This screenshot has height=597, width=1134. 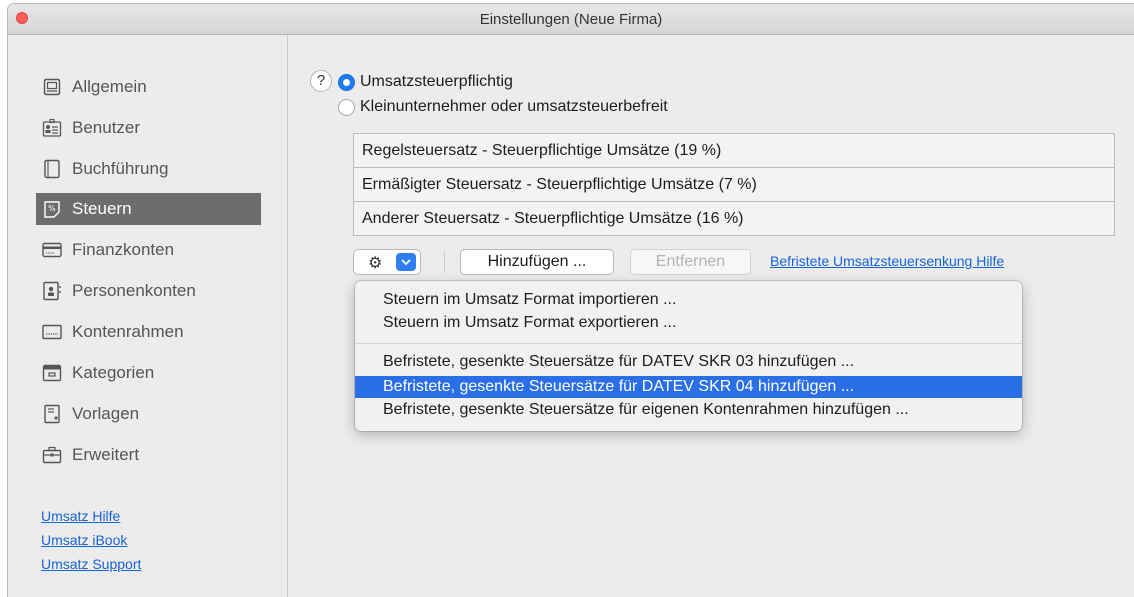 I want to click on umsatz-hilfe-link: Umsatz Hilfe, so click(x=91, y=516).